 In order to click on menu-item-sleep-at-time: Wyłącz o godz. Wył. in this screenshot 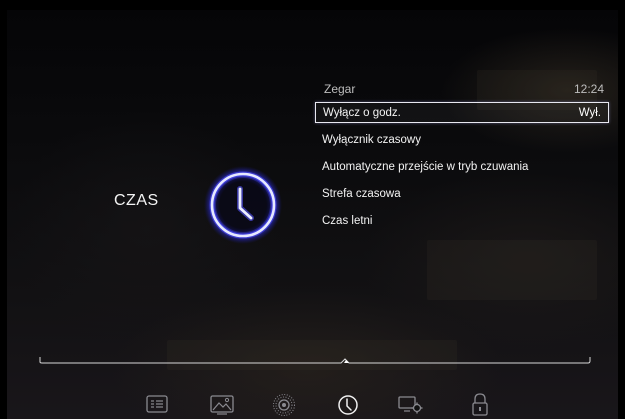, I will do `click(462, 112)`.